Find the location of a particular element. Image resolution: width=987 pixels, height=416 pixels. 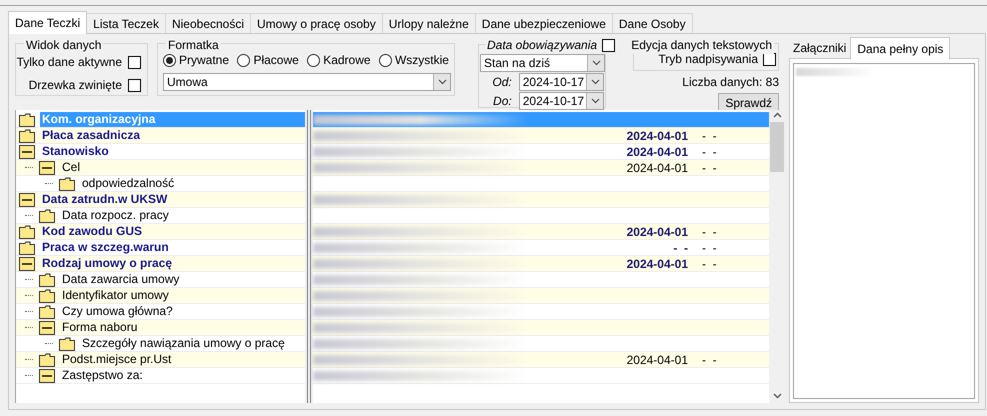

tab: Dane Osoby is located at coordinates (652, 23).